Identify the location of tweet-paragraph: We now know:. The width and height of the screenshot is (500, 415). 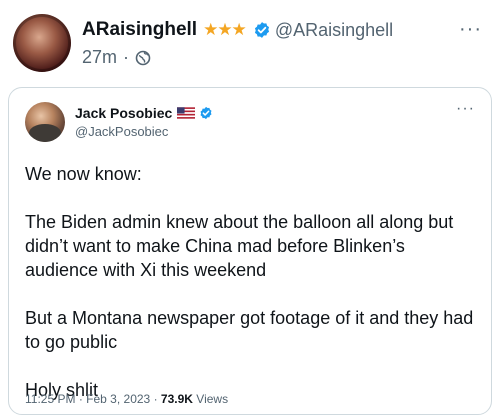
(83, 174).